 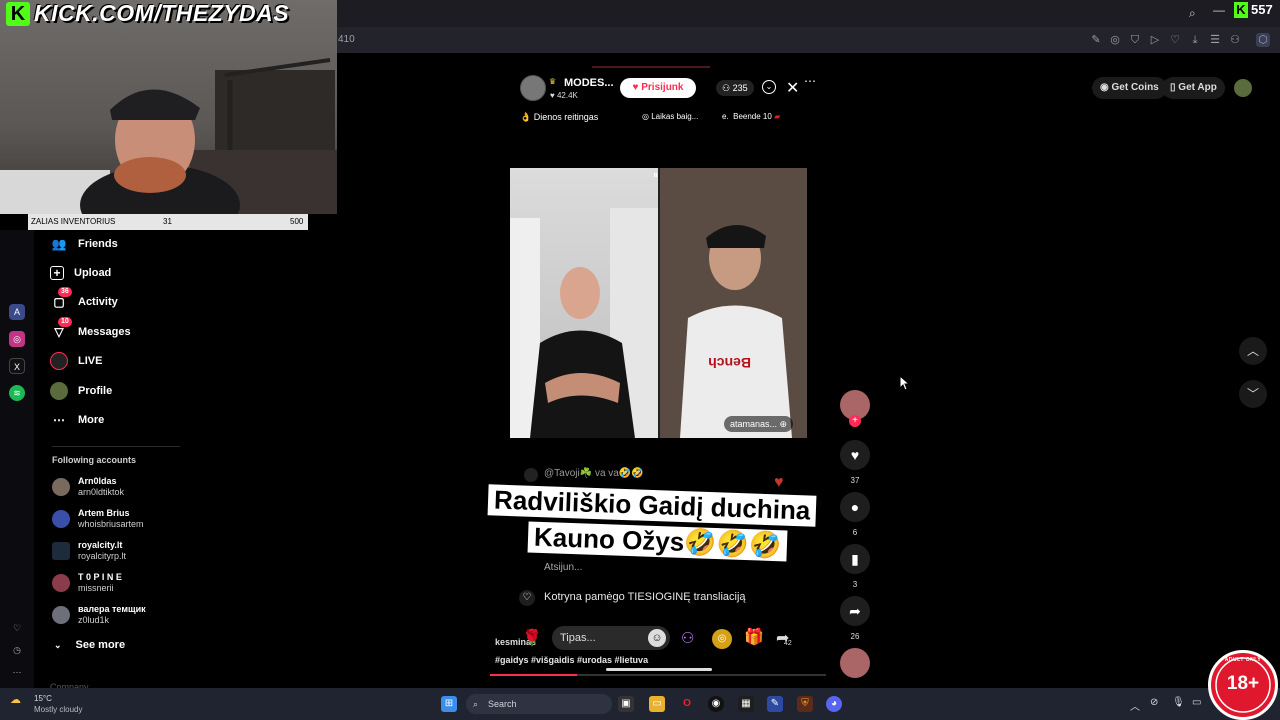 I want to click on next-video-button: ﹀, so click(x=1253, y=394).